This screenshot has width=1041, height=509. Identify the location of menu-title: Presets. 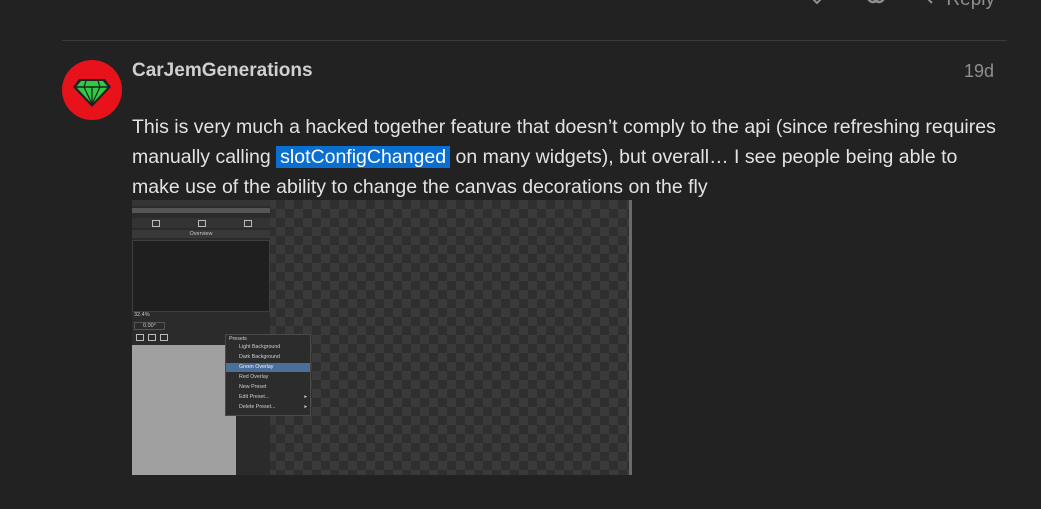
(238, 339).